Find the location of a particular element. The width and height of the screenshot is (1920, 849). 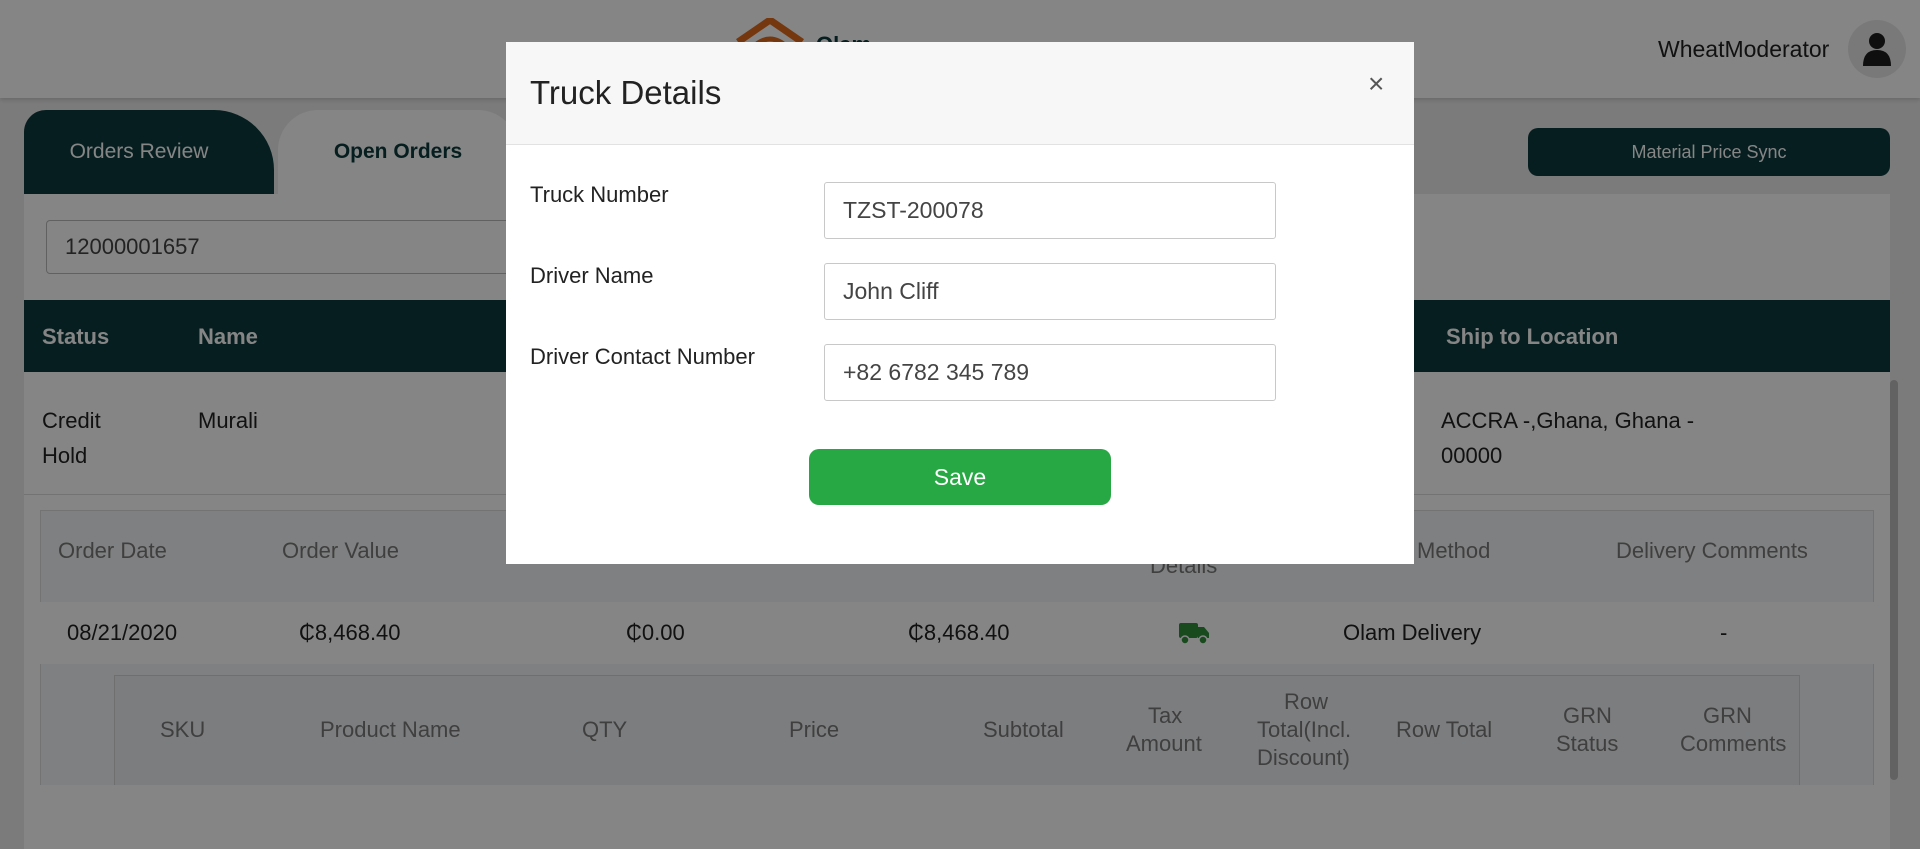

modal-header: Truck Details × is located at coordinates (960, 93).